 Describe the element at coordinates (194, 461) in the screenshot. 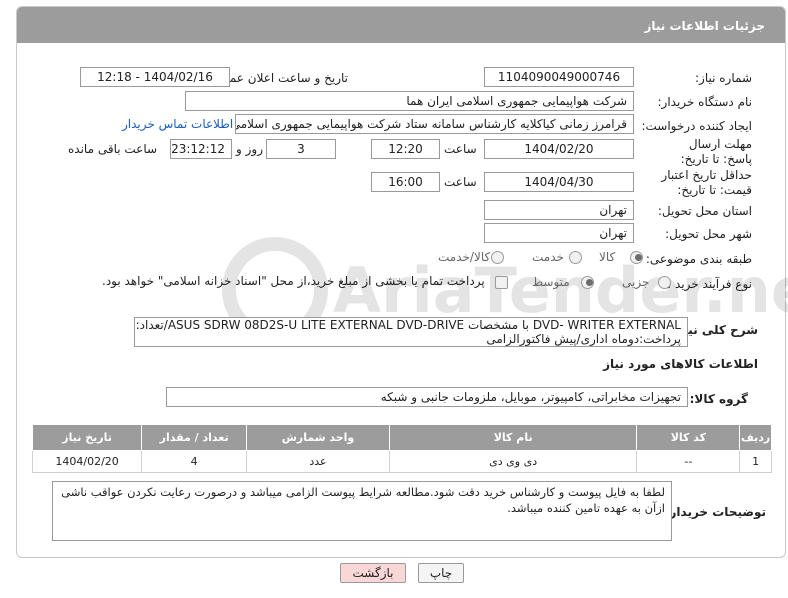

I see `cell-quantity: 4` at that location.